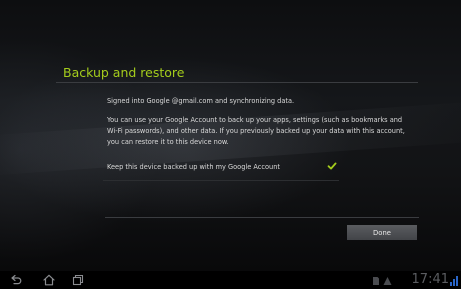 The width and height of the screenshot is (461, 289). I want to click on footer-divider, so click(262, 217).